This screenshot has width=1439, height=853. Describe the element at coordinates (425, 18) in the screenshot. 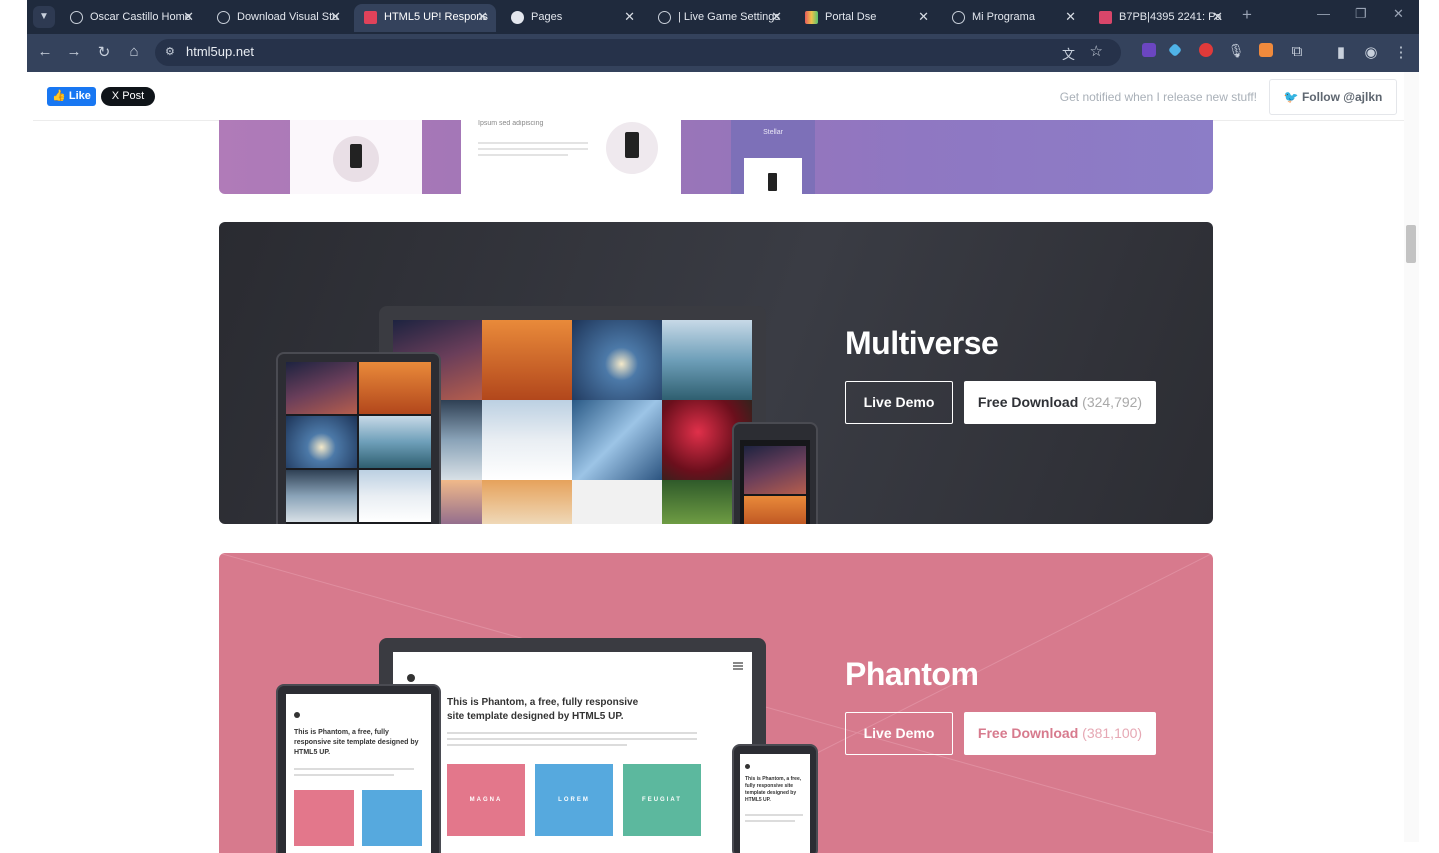

I see `tab-html5up: HTML5 UP! Respons ✕` at that location.